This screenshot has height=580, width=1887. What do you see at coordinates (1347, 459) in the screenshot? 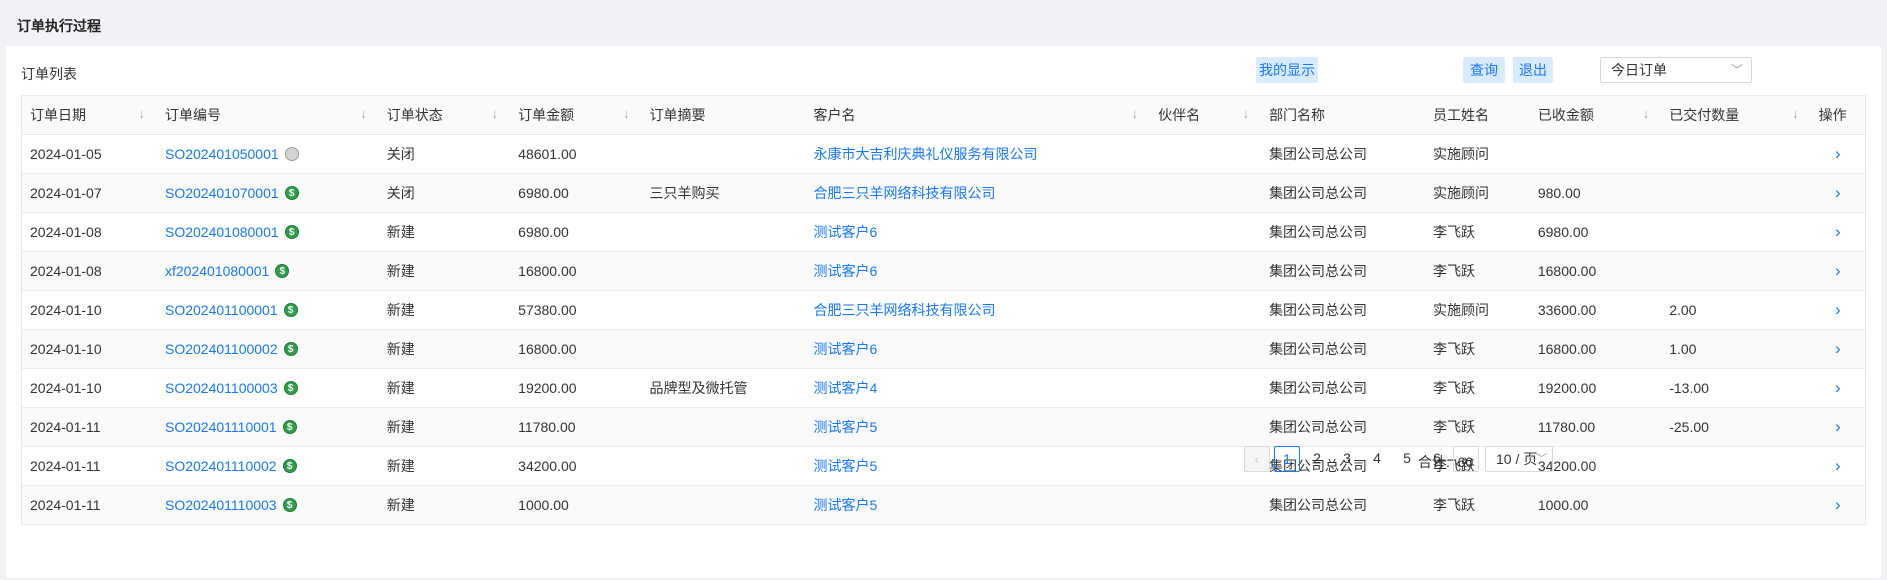
I see `page-button: 3` at bounding box center [1347, 459].